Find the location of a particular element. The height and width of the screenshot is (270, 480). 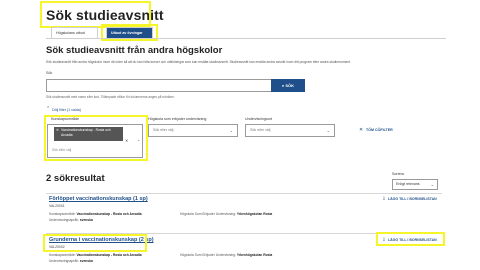

location-filter-label: Undervisningsort is located at coordinates (258, 119).